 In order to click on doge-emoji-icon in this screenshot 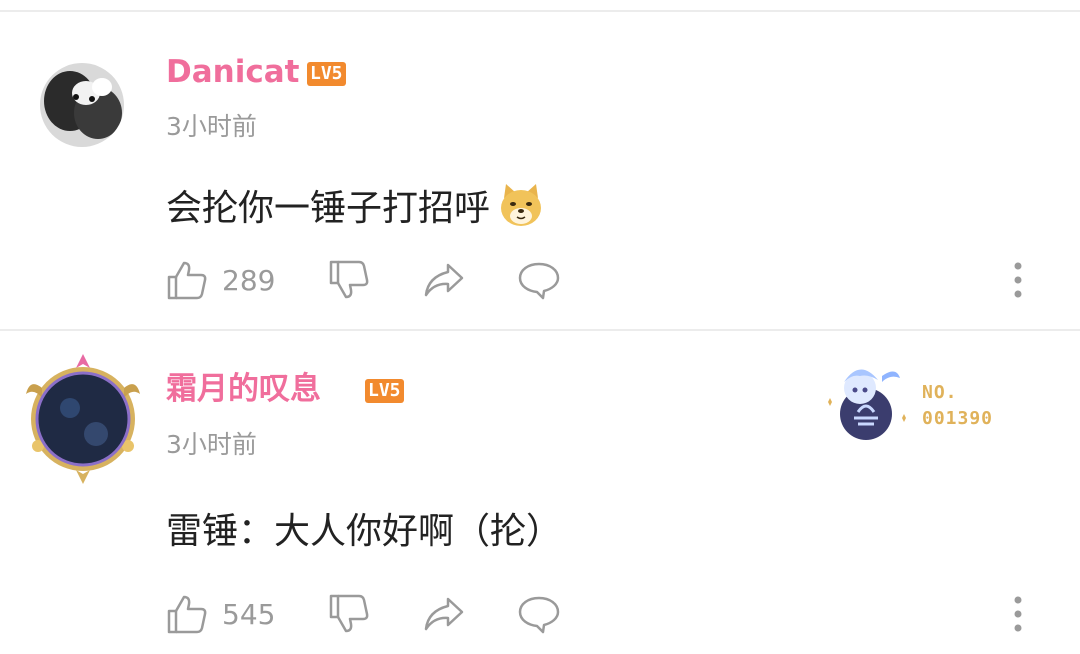, I will do `click(521, 205)`.